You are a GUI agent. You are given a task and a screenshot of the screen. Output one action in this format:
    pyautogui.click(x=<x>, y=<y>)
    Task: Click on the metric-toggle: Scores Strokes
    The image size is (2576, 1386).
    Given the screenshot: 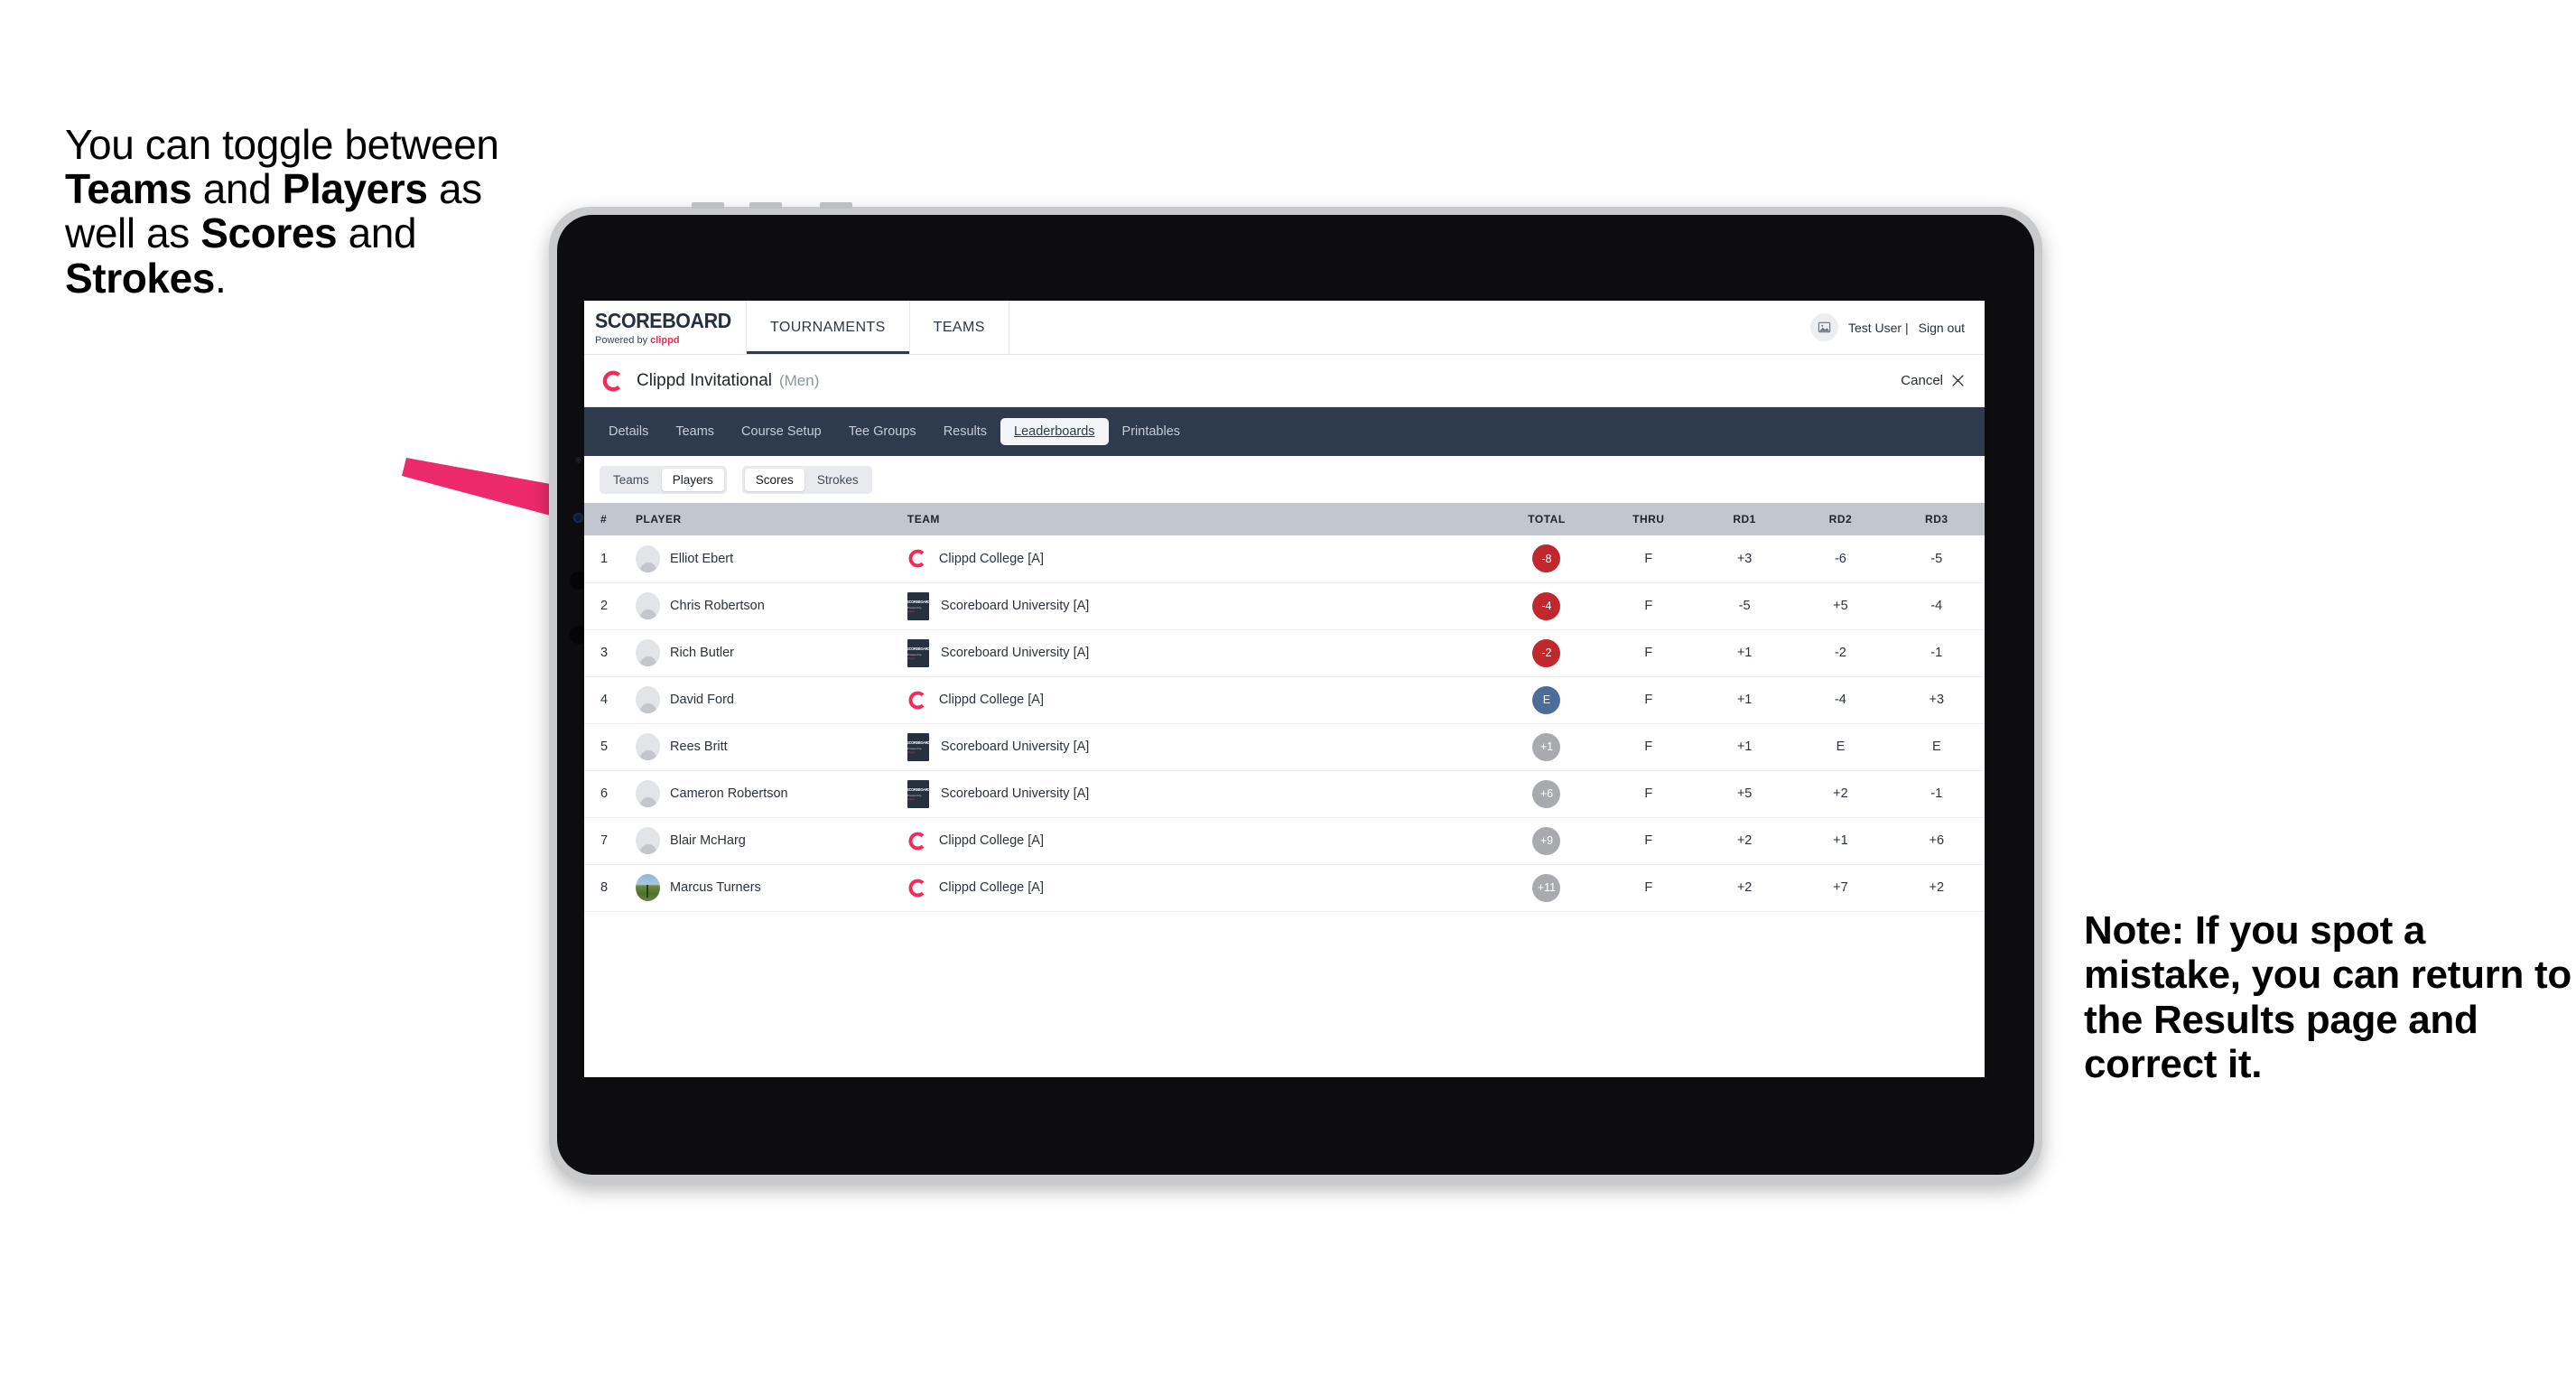 What is the action you would take?
    pyautogui.click(x=806, y=479)
    